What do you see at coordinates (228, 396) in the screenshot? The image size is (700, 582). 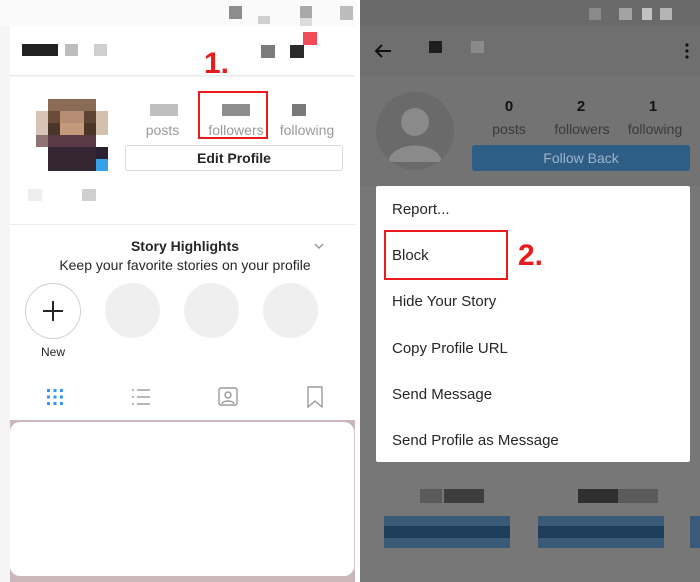 I see `tagged-photos-icon` at bounding box center [228, 396].